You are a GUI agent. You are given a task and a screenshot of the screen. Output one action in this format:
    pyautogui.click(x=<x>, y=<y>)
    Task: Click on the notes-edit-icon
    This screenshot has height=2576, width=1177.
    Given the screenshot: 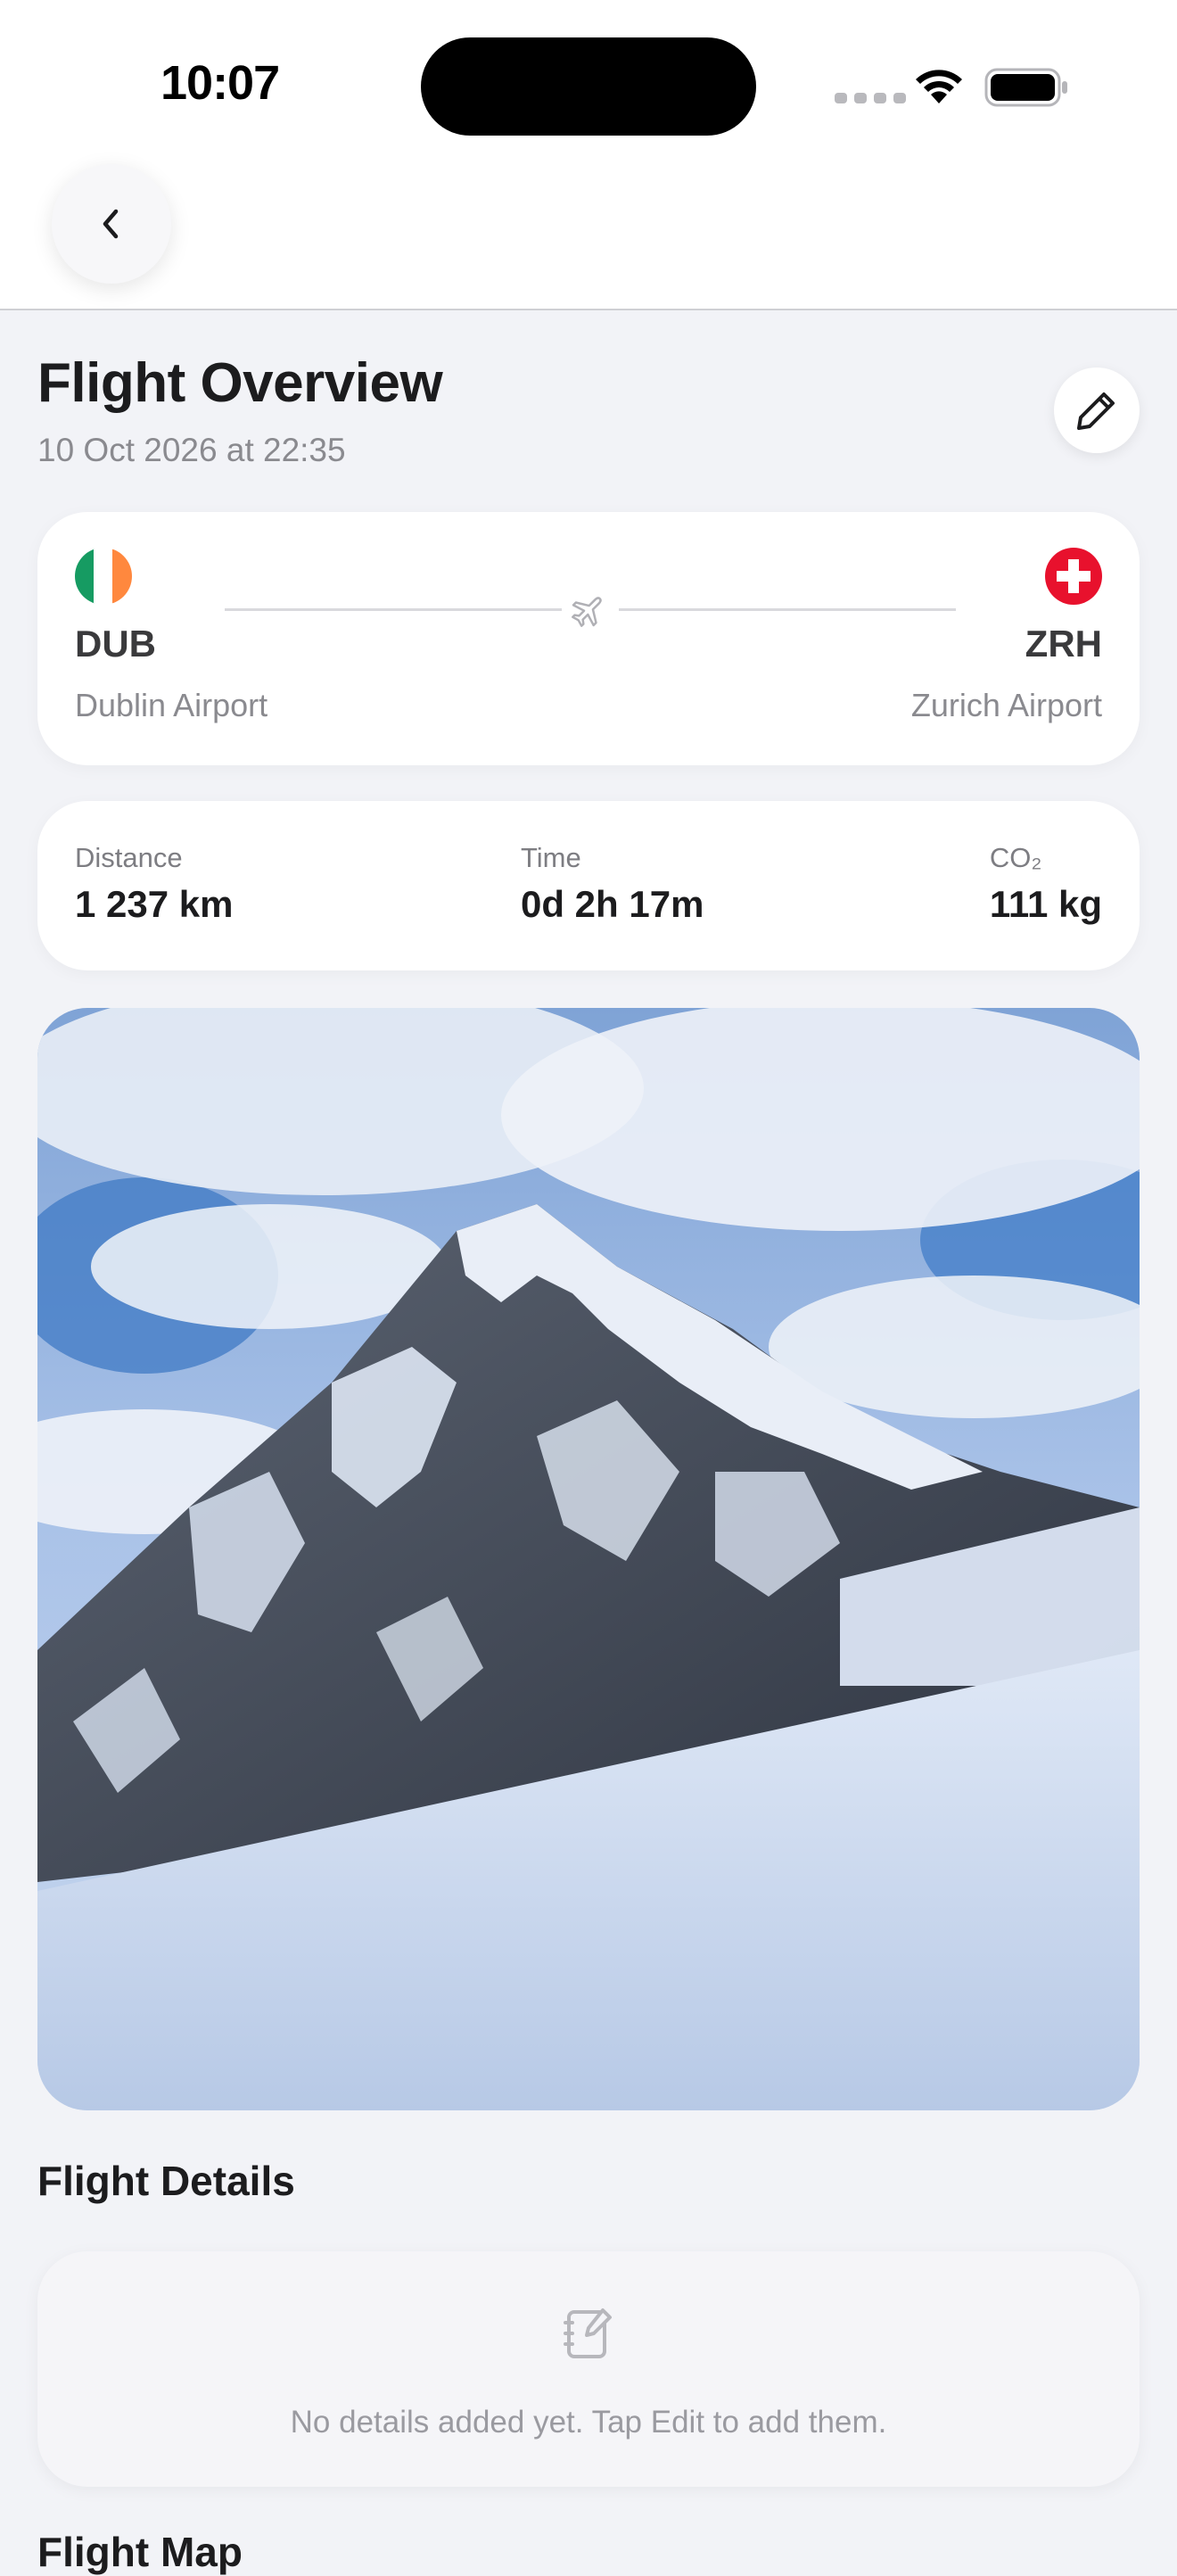 What is the action you would take?
    pyautogui.click(x=588, y=2333)
    